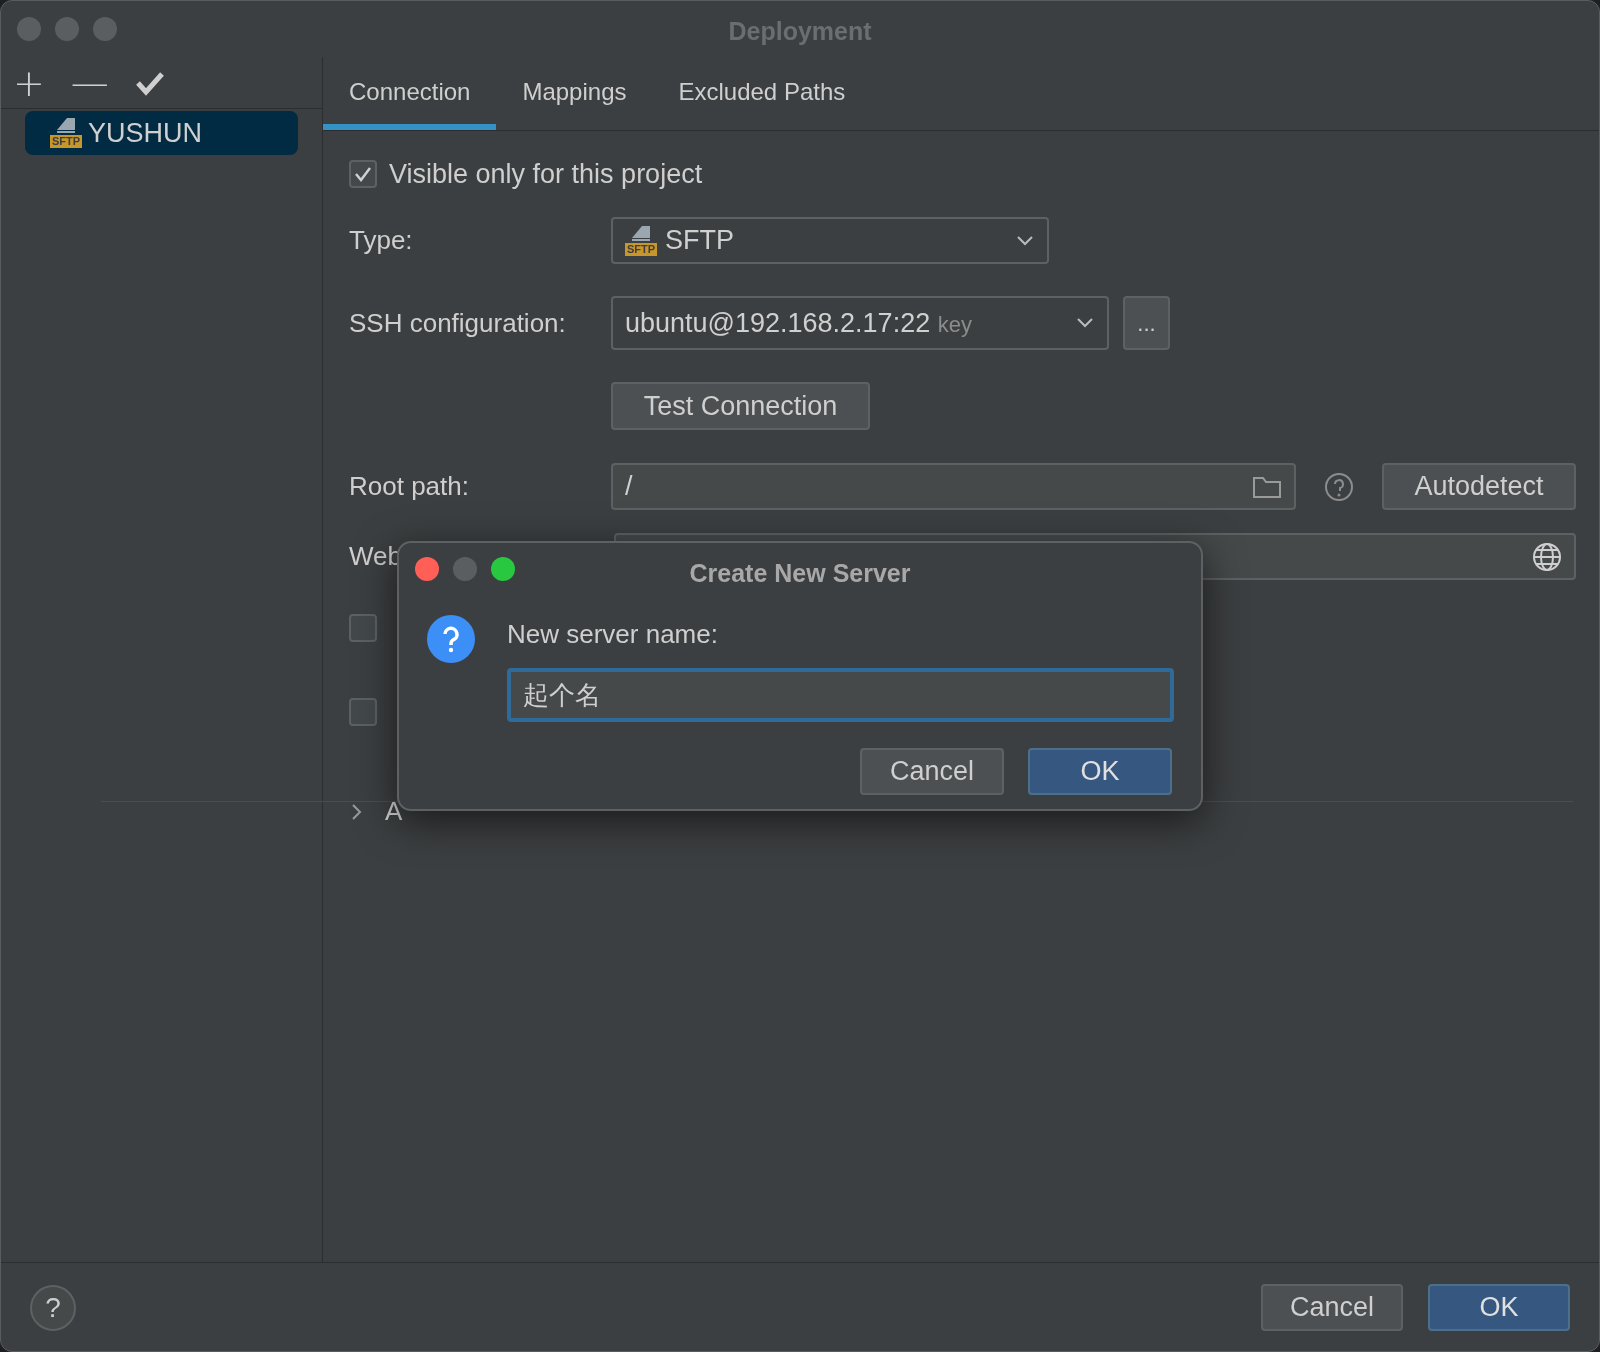  What do you see at coordinates (409, 486) in the screenshot?
I see `field-label: Root path:` at bounding box center [409, 486].